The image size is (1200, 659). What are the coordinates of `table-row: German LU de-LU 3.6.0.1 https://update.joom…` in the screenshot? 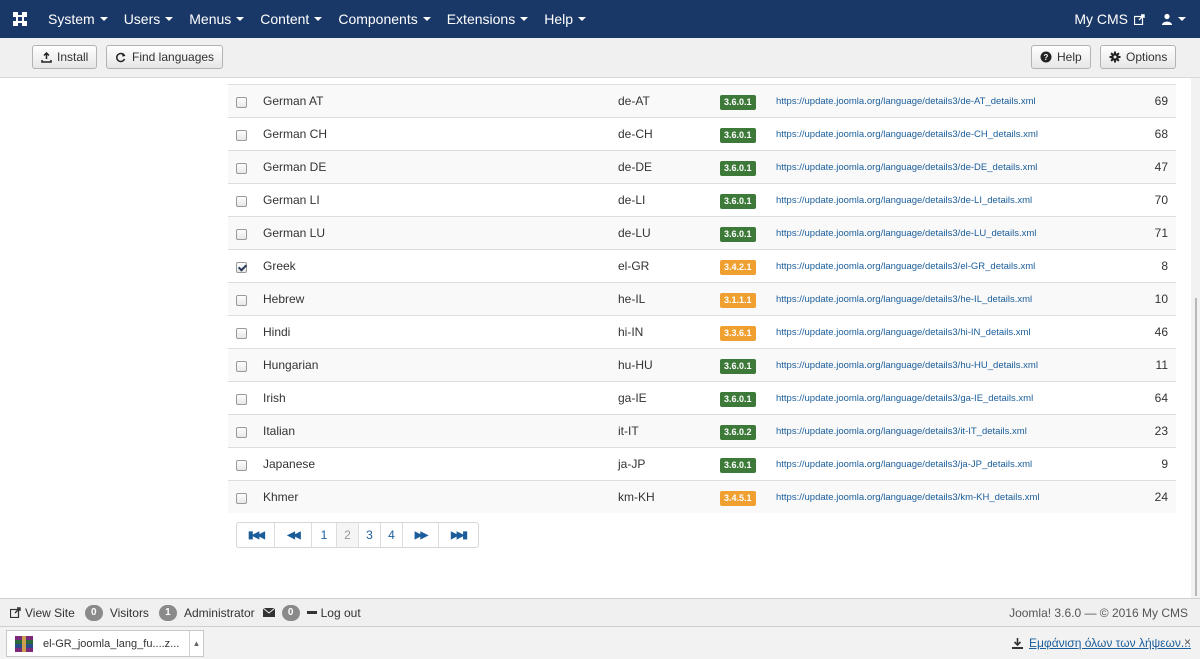 It's located at (702, 232).